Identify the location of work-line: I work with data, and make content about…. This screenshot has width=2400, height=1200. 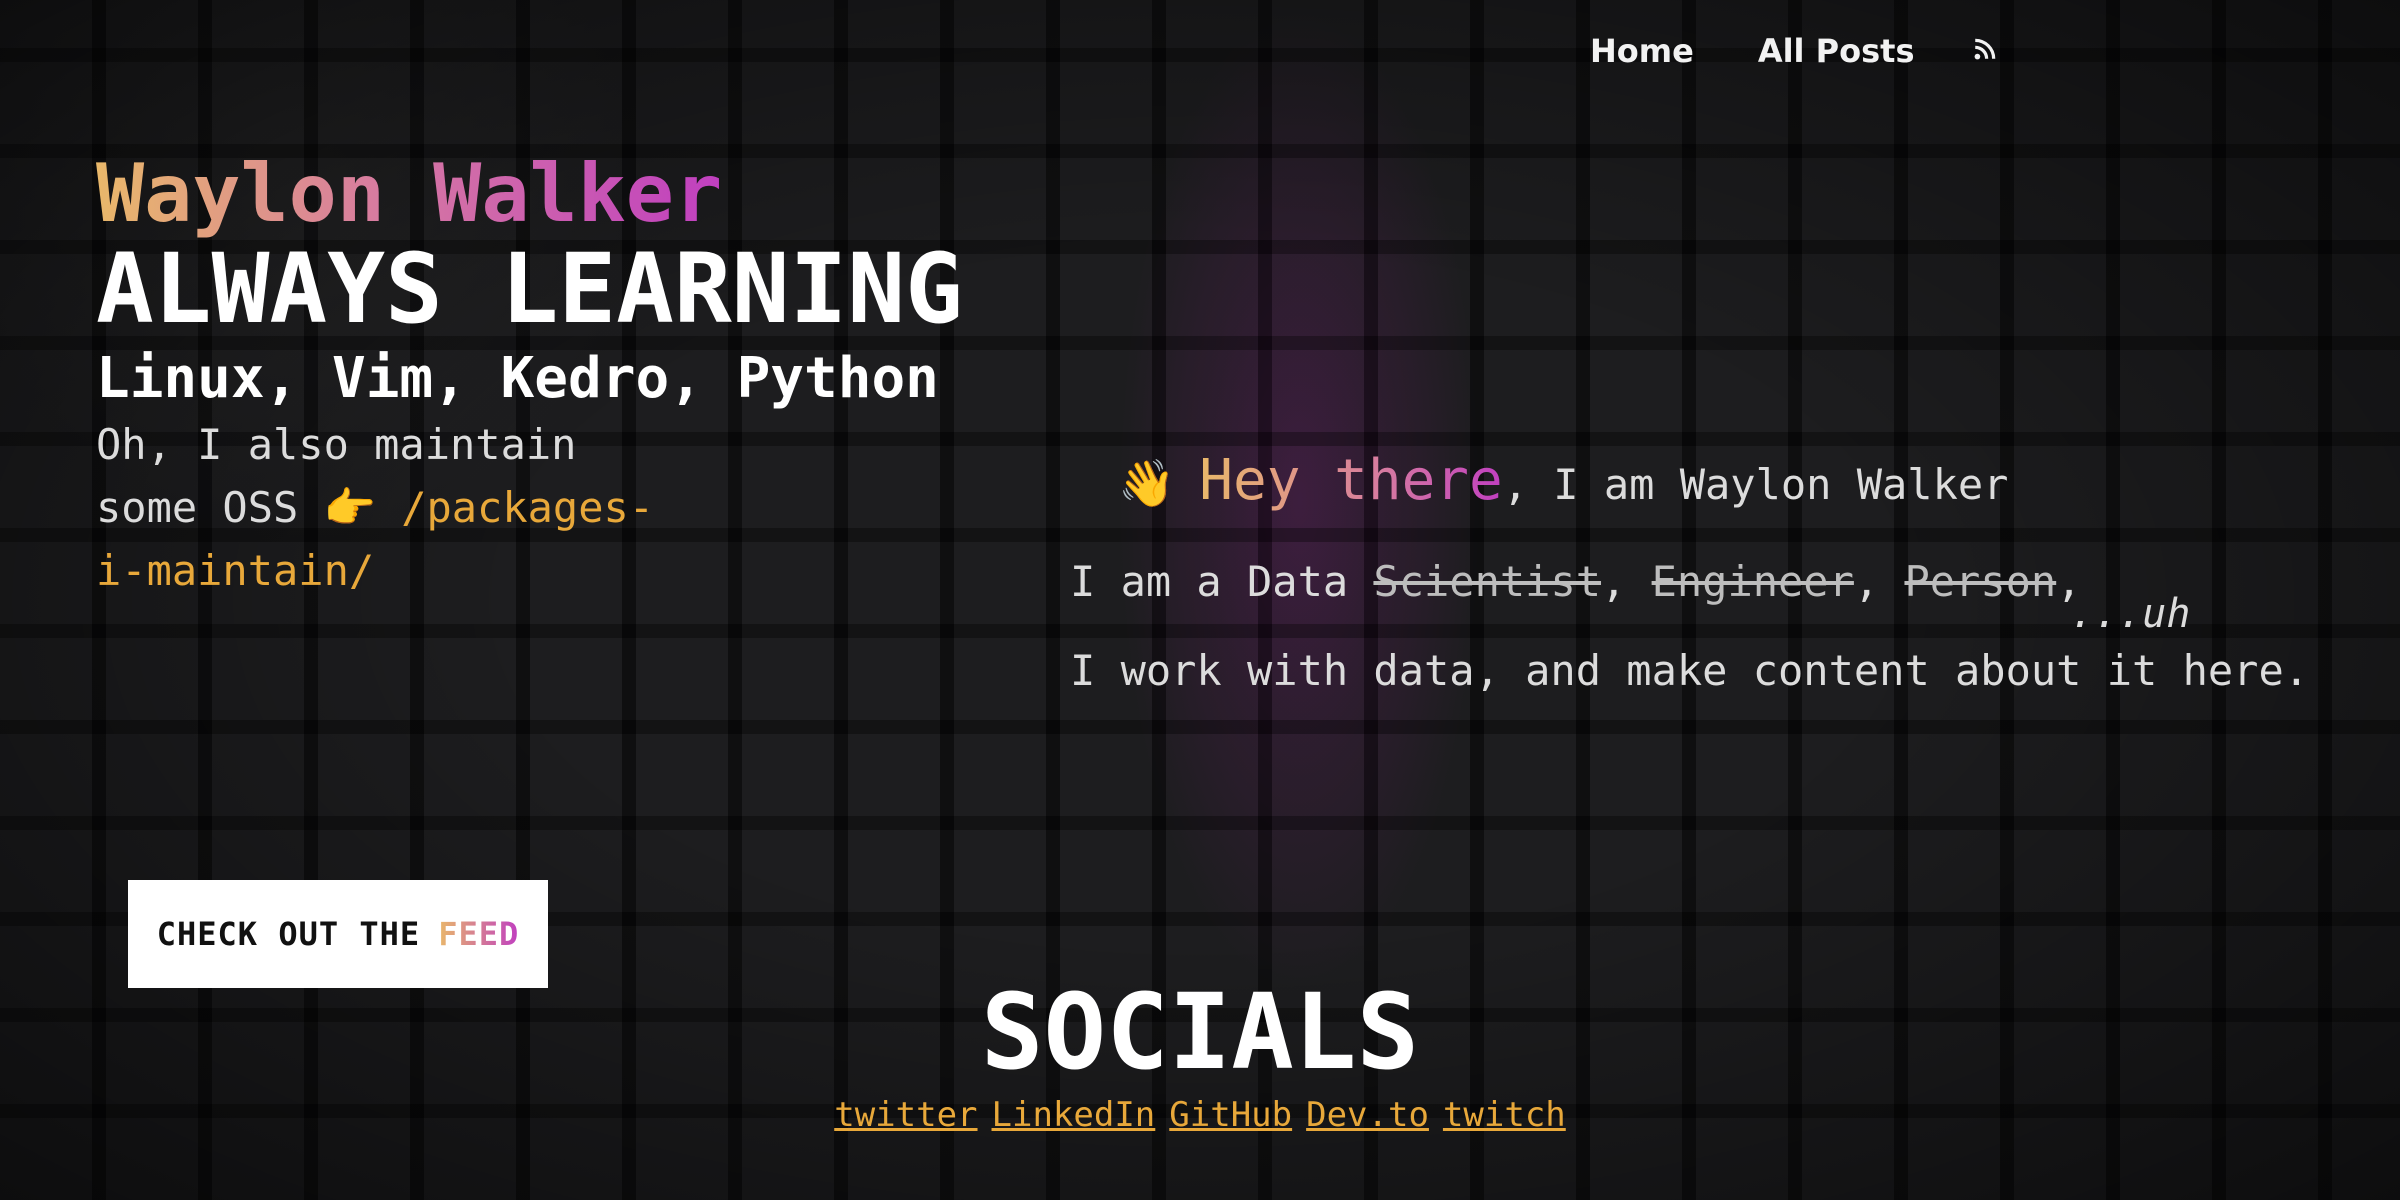
(1690, 670).